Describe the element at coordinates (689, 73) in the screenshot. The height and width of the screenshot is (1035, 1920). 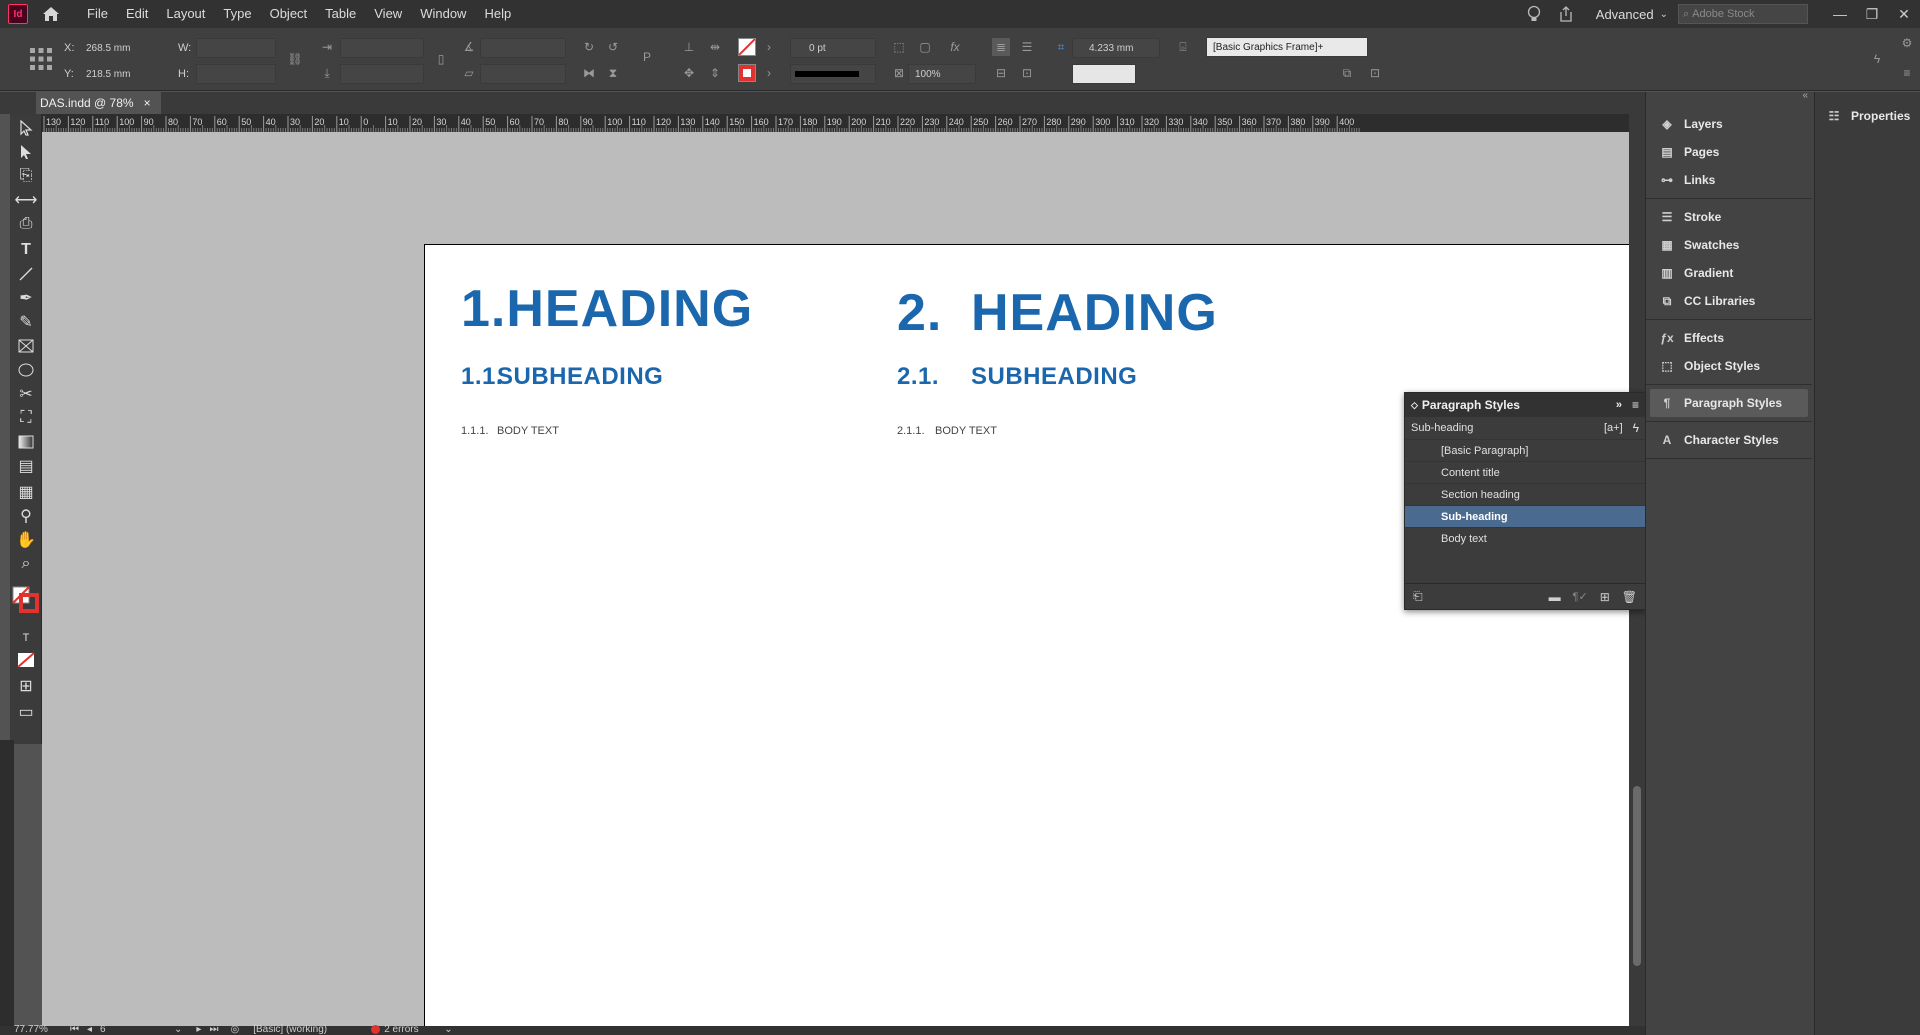
I see `select-container-icon: ✥` at that location.